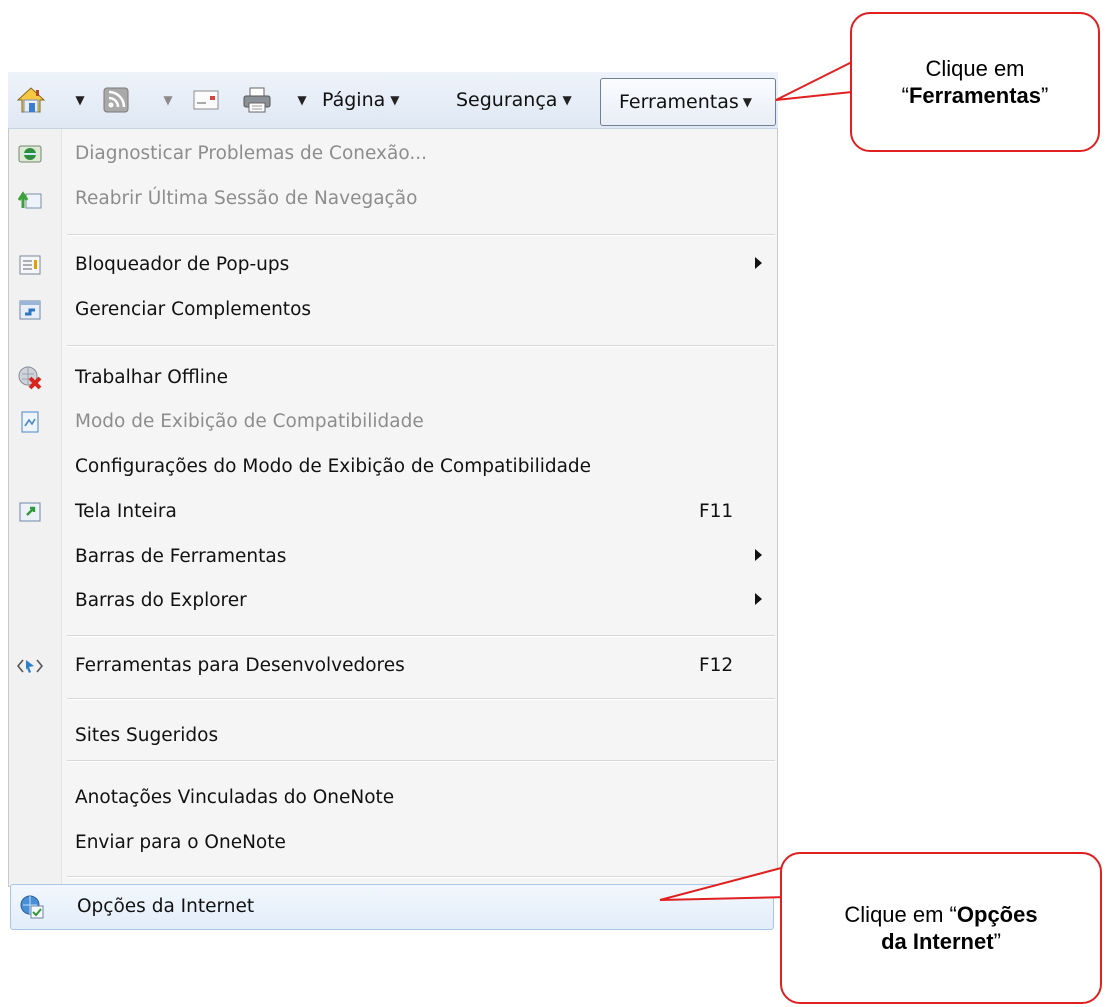 This screenshot has height=1007, width=1105. I want to click on options-callout-line1: Clique em “Opções, so click(941, 915).